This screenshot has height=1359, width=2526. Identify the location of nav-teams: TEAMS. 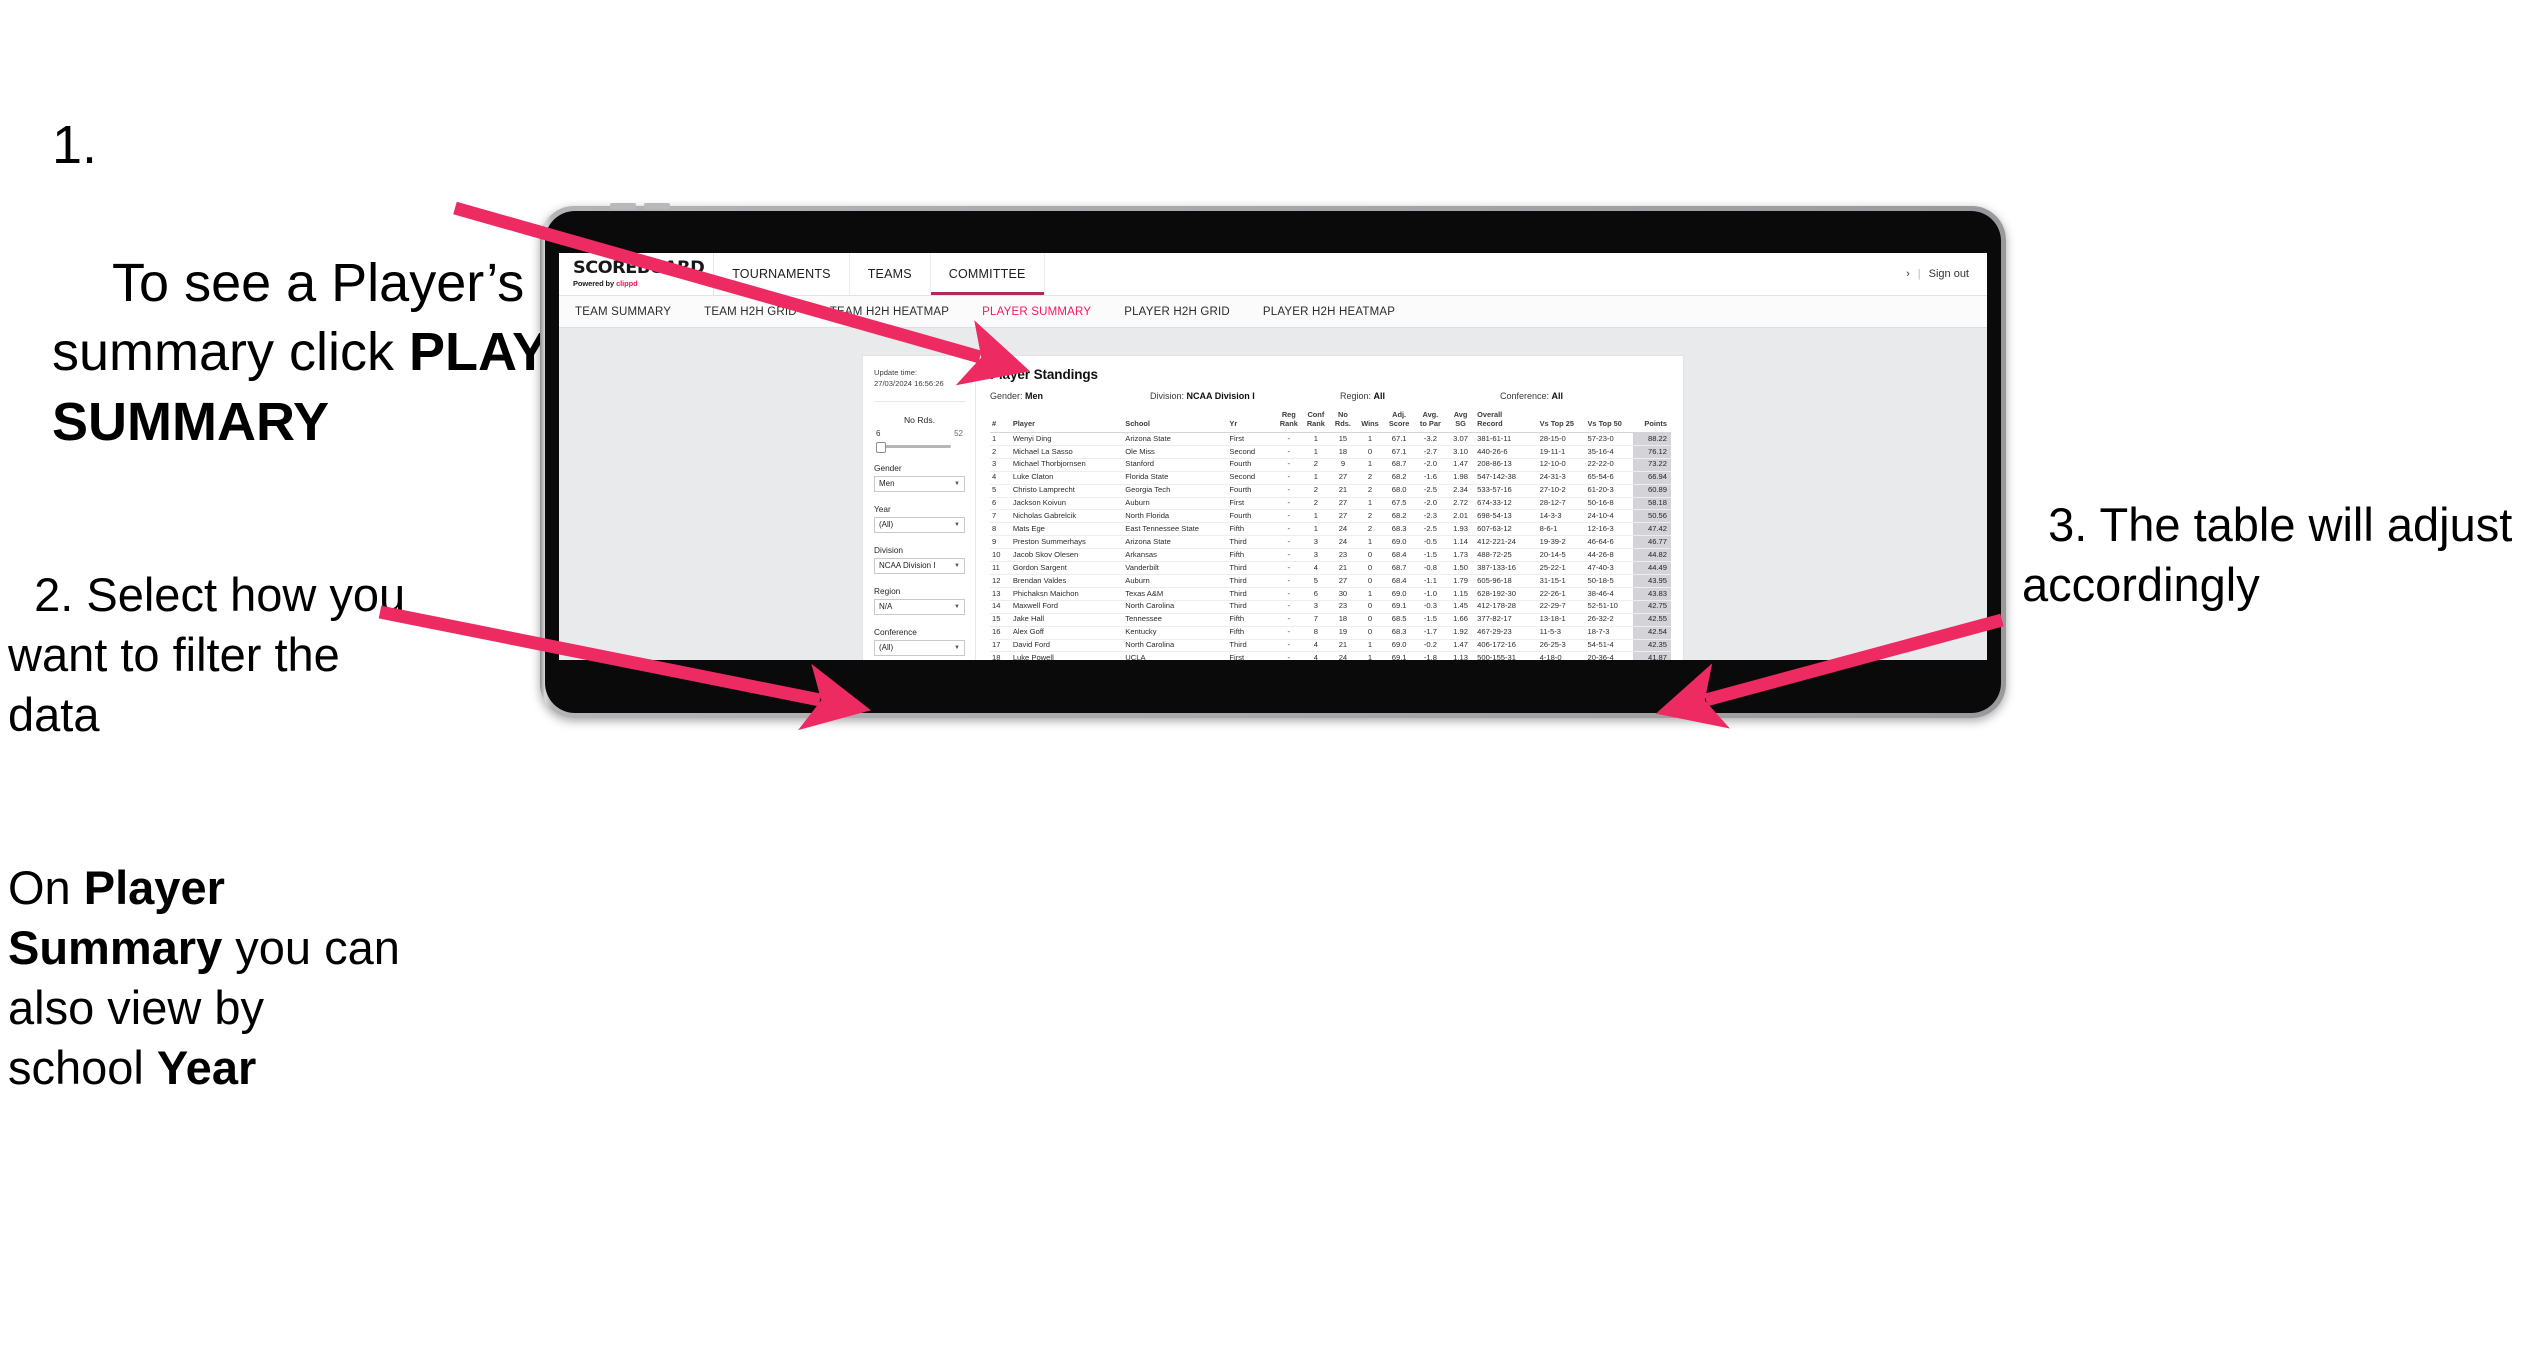
(890, 274).